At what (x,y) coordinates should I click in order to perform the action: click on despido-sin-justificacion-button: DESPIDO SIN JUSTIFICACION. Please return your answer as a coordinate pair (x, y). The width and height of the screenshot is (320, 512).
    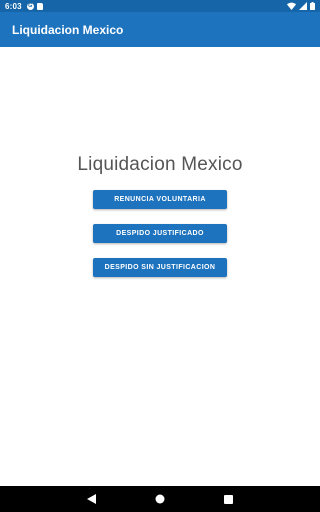
    Looking at the image, I should click on (160, 267).